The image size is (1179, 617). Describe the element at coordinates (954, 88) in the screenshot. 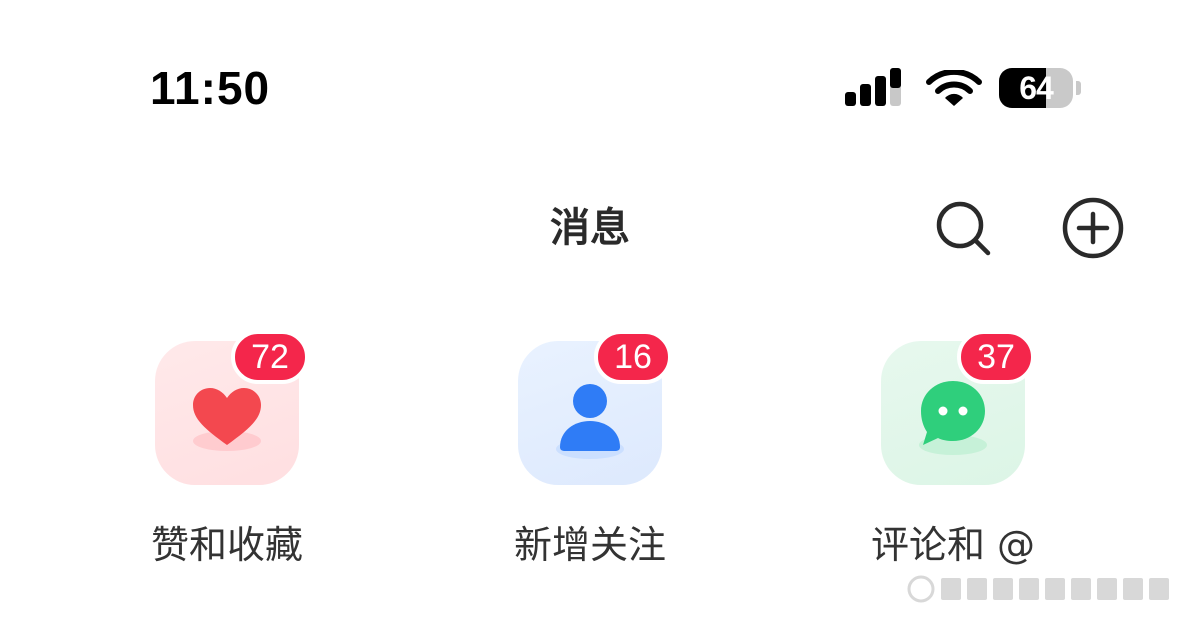

I see `wifi-icon` at that location.